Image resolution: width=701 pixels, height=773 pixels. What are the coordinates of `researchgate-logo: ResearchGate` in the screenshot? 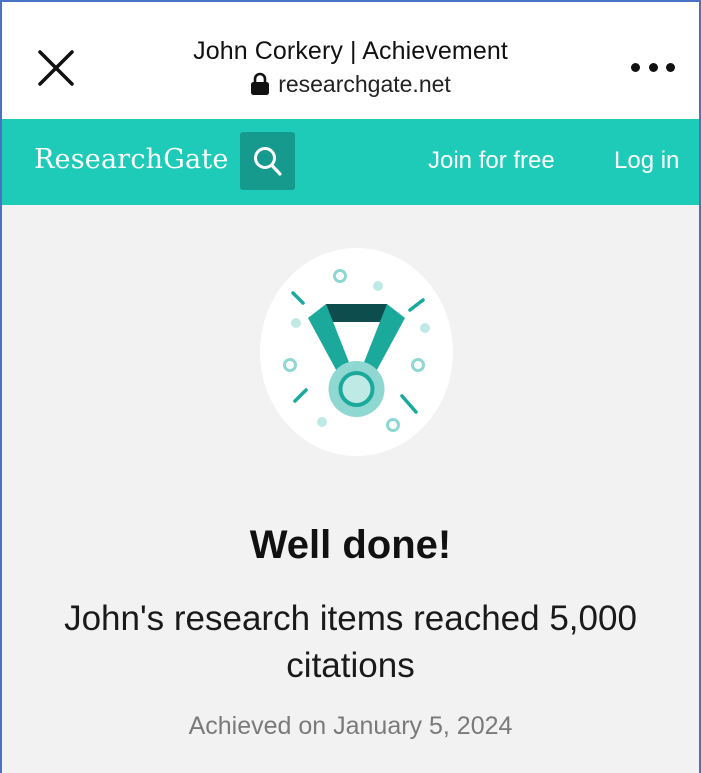 It's located at (131, 159).